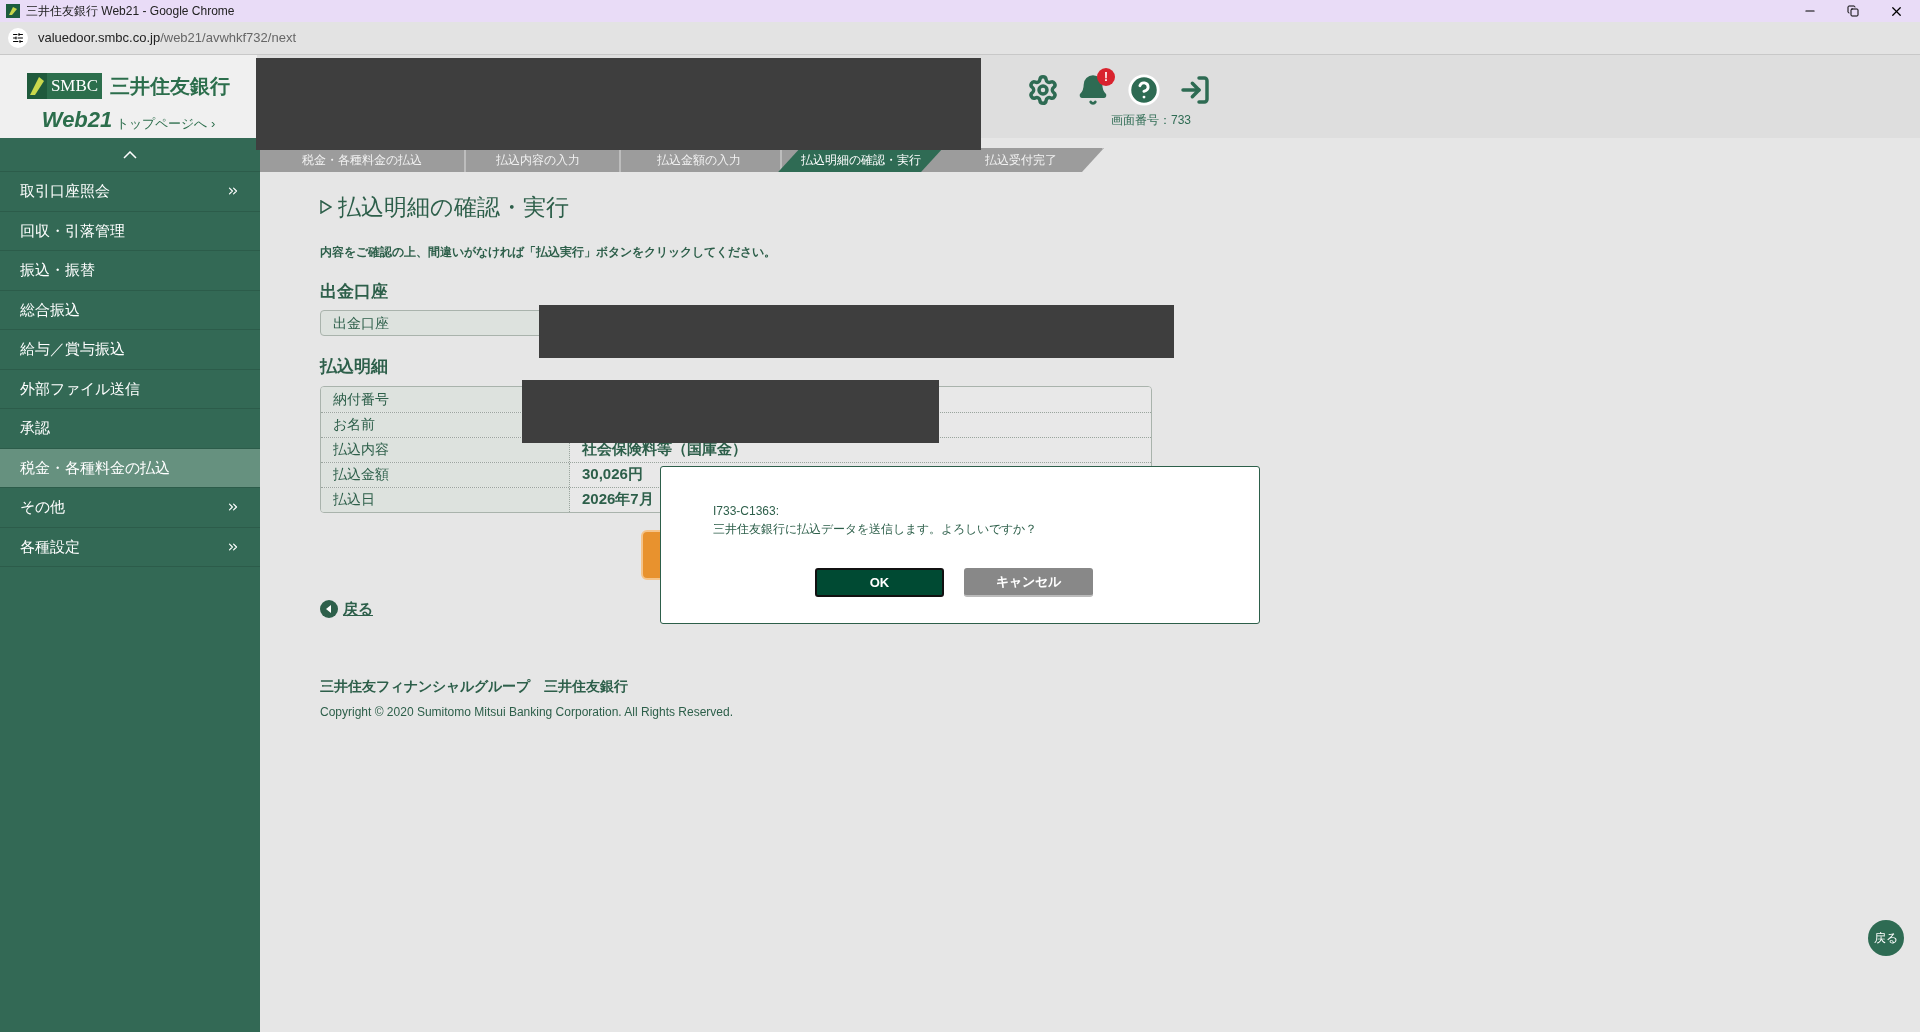 The image size is (1920, 1032). What do you see at coordinates (548, 252) in the screenshot?
I see `instruction-text: 内容をご確認の上、間違いがなければ「払込実行」ボタンをクリックしてください。` at bounding box center [548, 252].